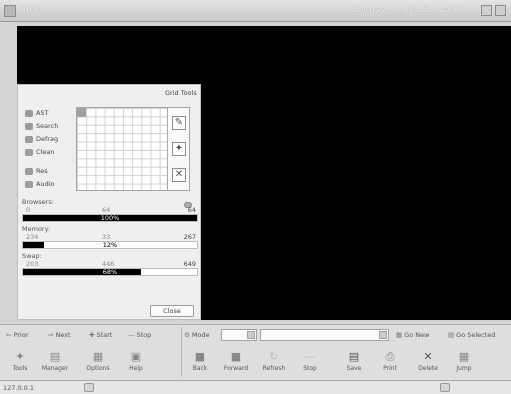  What do you see at coordinates (21, 335) in the screenshot?
I see `prior-label: Prior` at bounding box center [21, 335].